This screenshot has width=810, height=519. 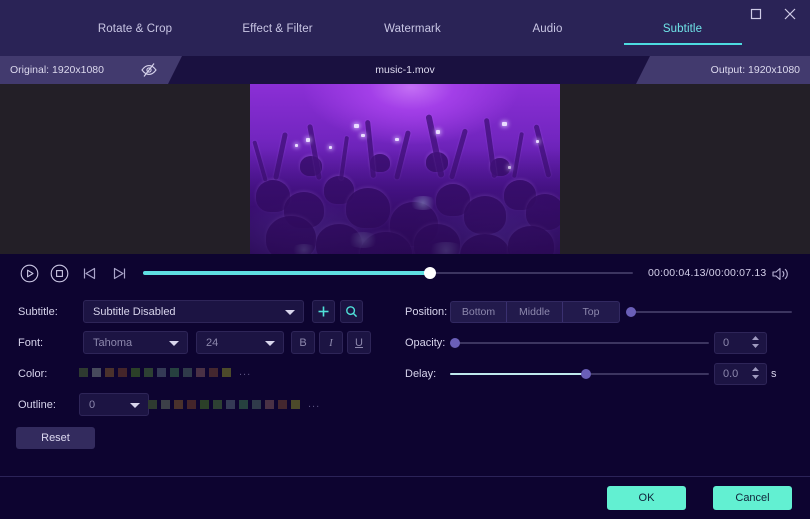 I want to click on original-resolution-label: Original: 1920x1080, so click(x=57, y=70).